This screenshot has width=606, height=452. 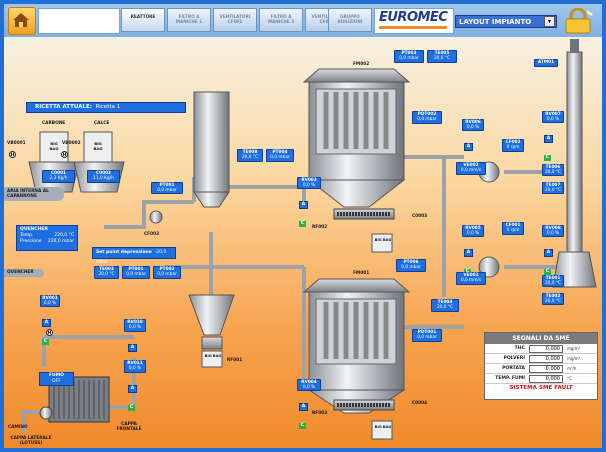 I want to click on te006-readout: TE006 20,0 °C, so click(x=553, y=170).